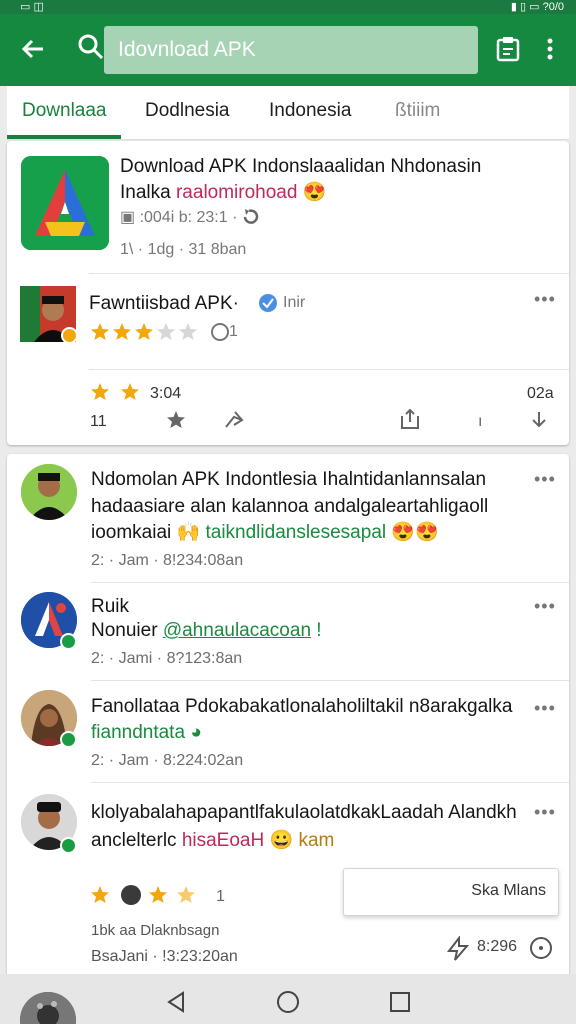  I want to click on badge-icon, so click(68, 334).